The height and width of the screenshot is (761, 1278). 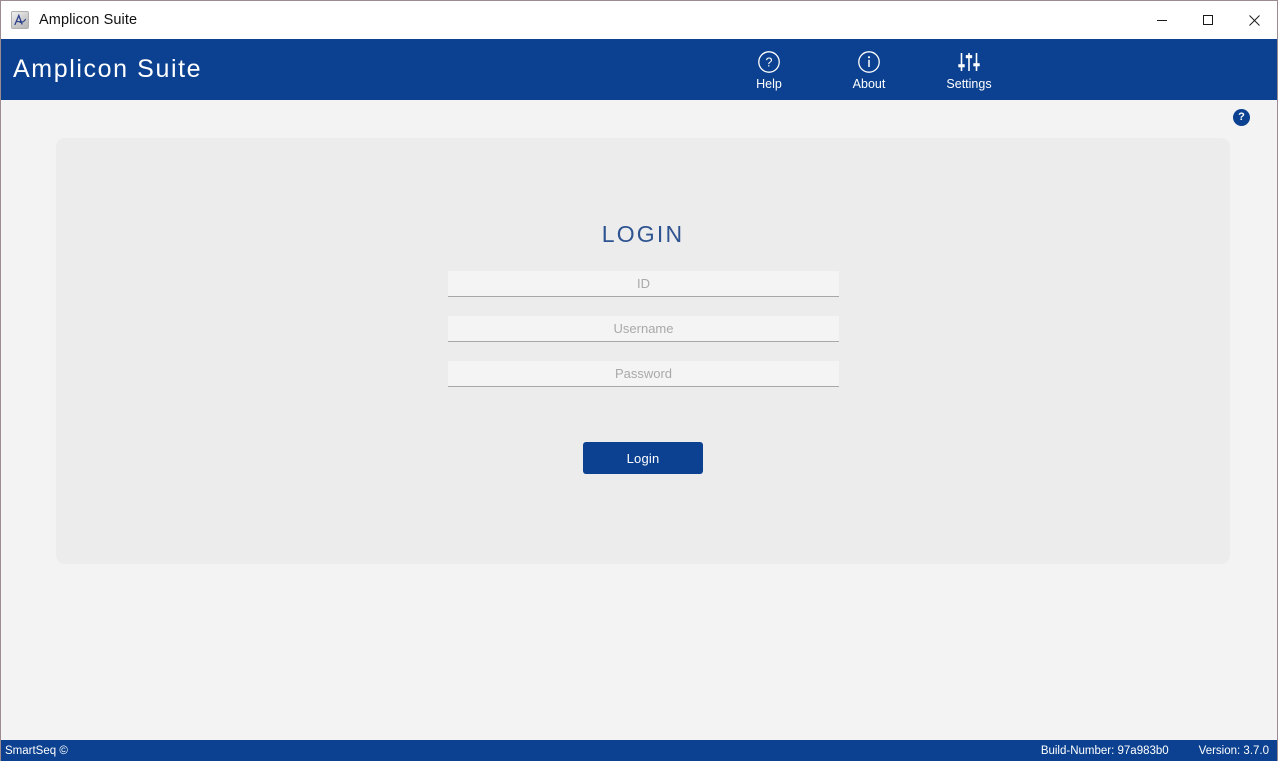 I want to click on about-button: About, so click(x=869, y=70).